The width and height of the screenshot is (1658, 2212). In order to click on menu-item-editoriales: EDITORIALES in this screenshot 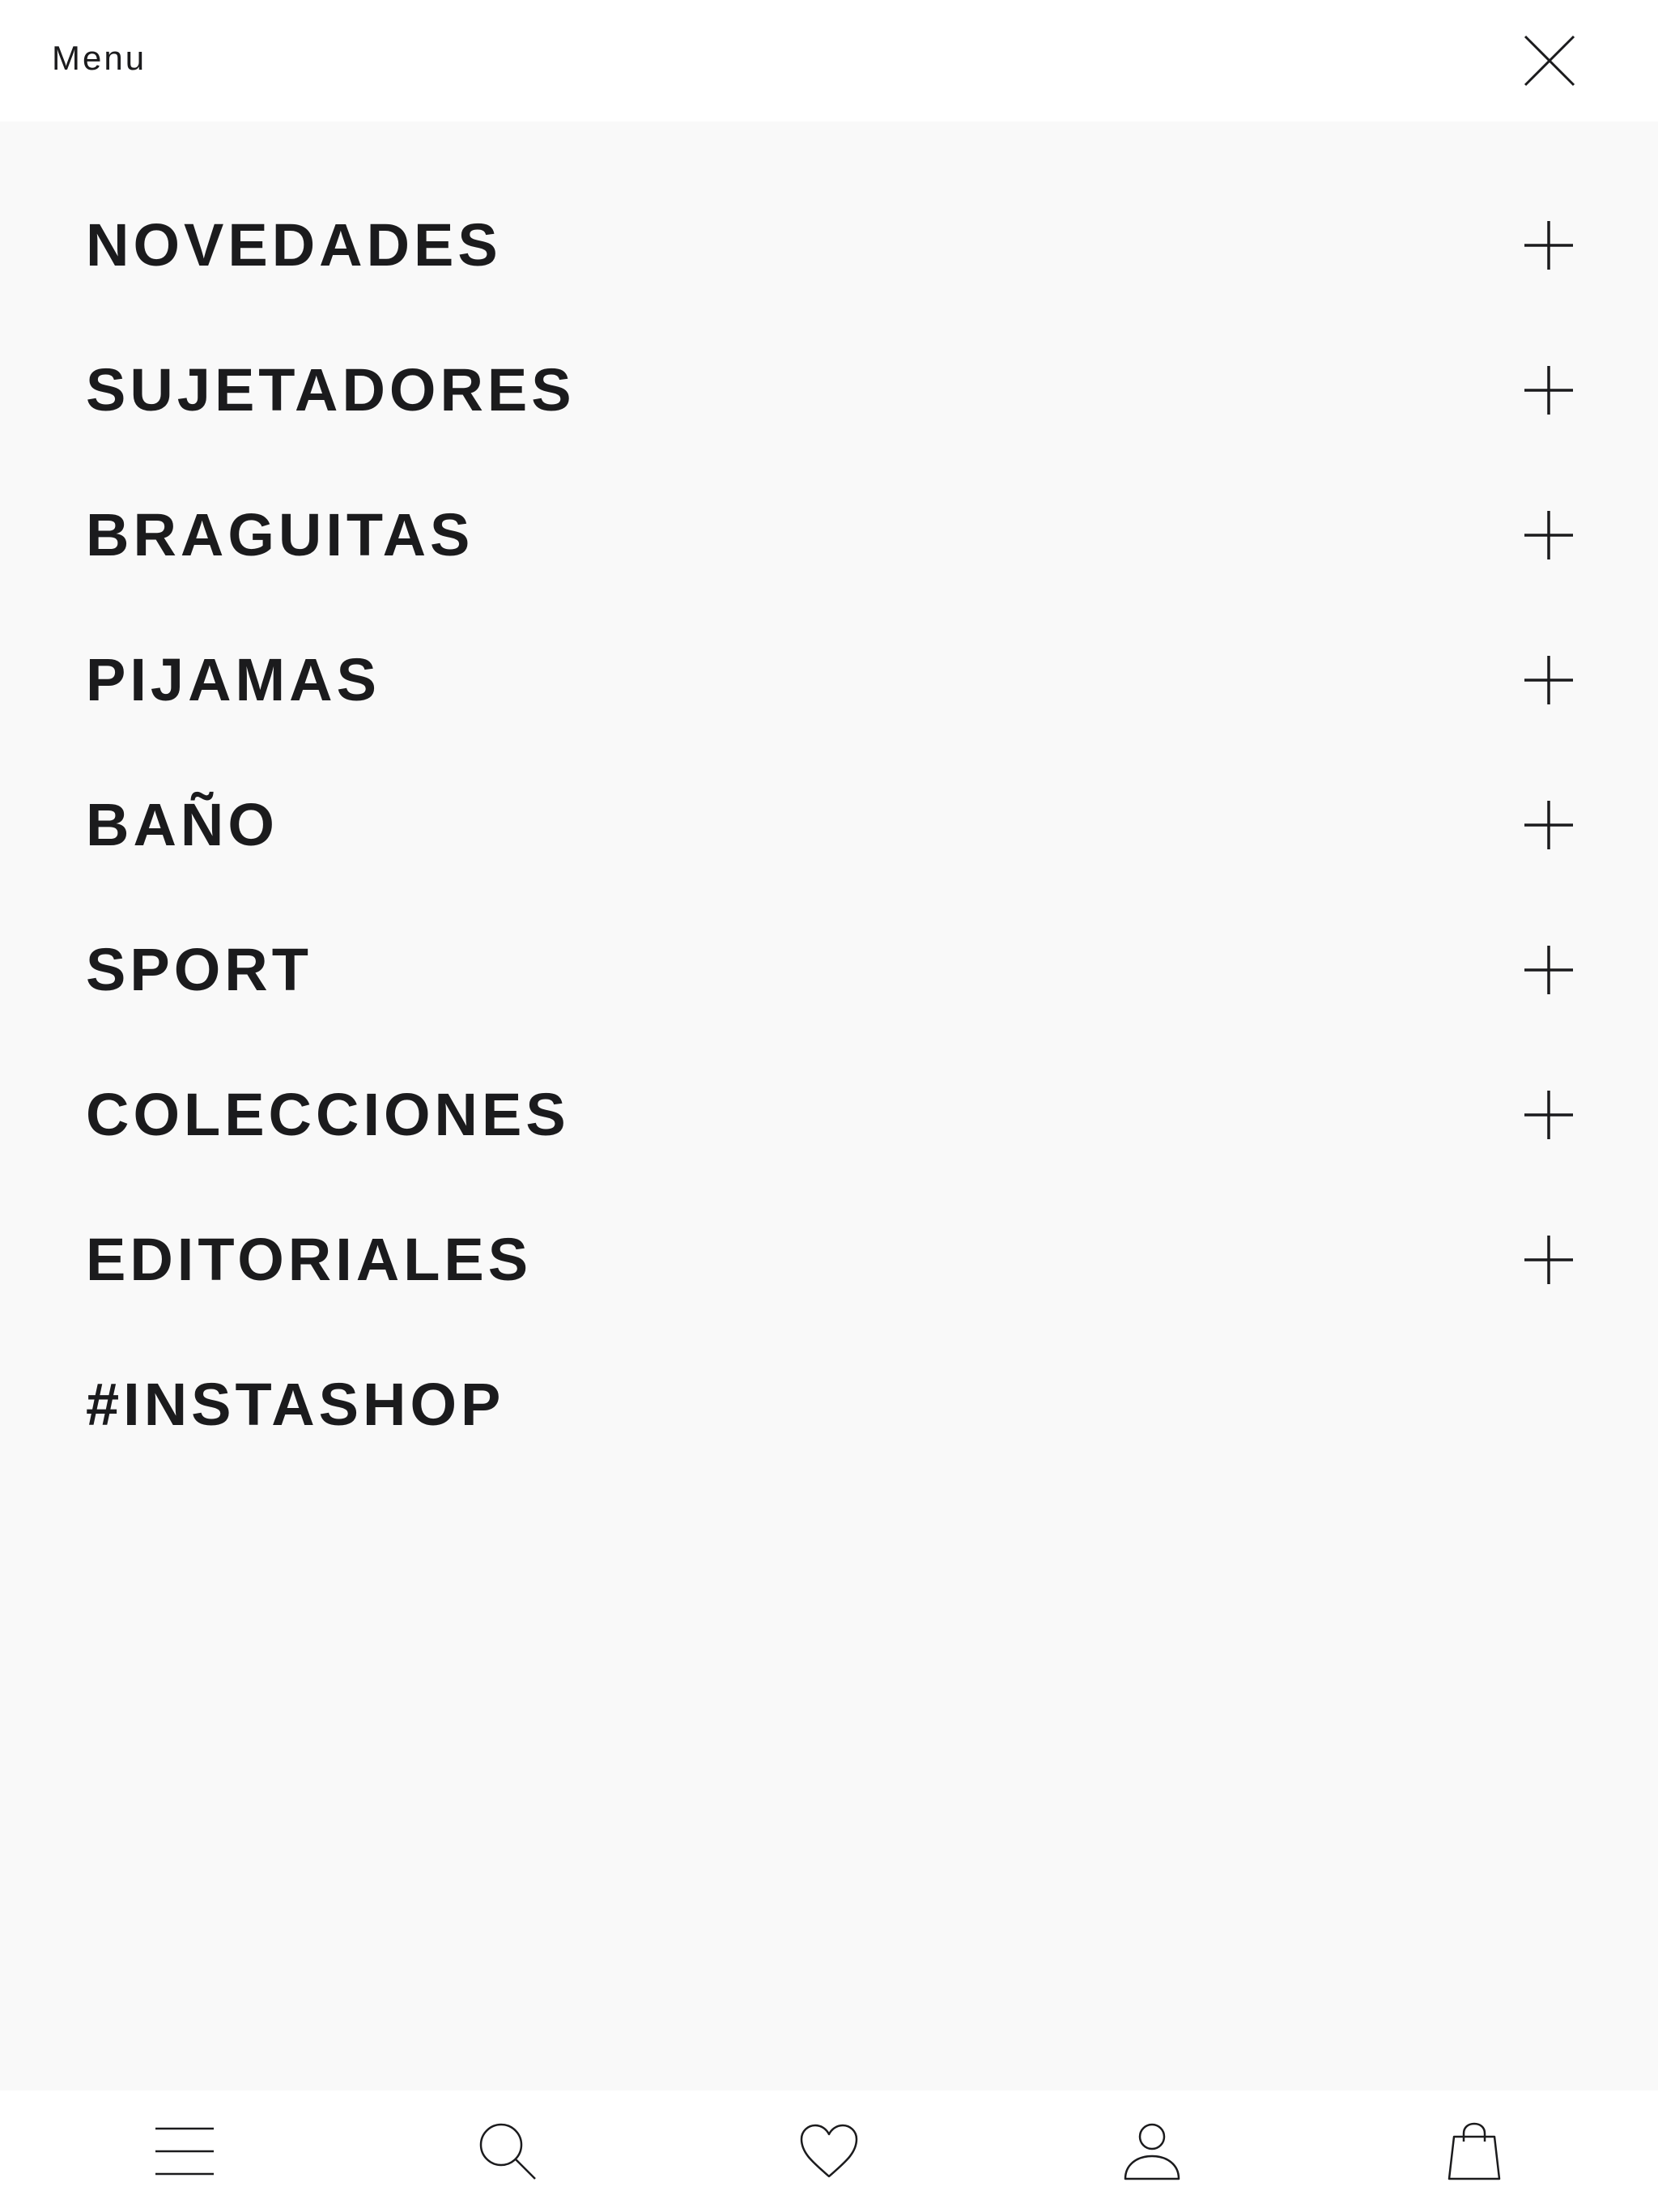, I will do `click(829, 1260)`.